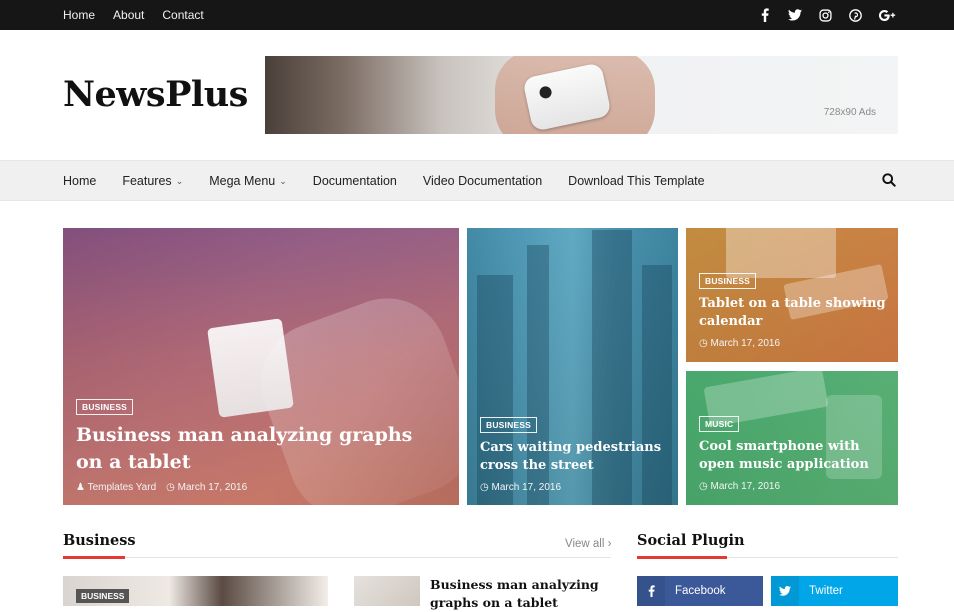  I want to click on instagram-icon, so click(825, 15).